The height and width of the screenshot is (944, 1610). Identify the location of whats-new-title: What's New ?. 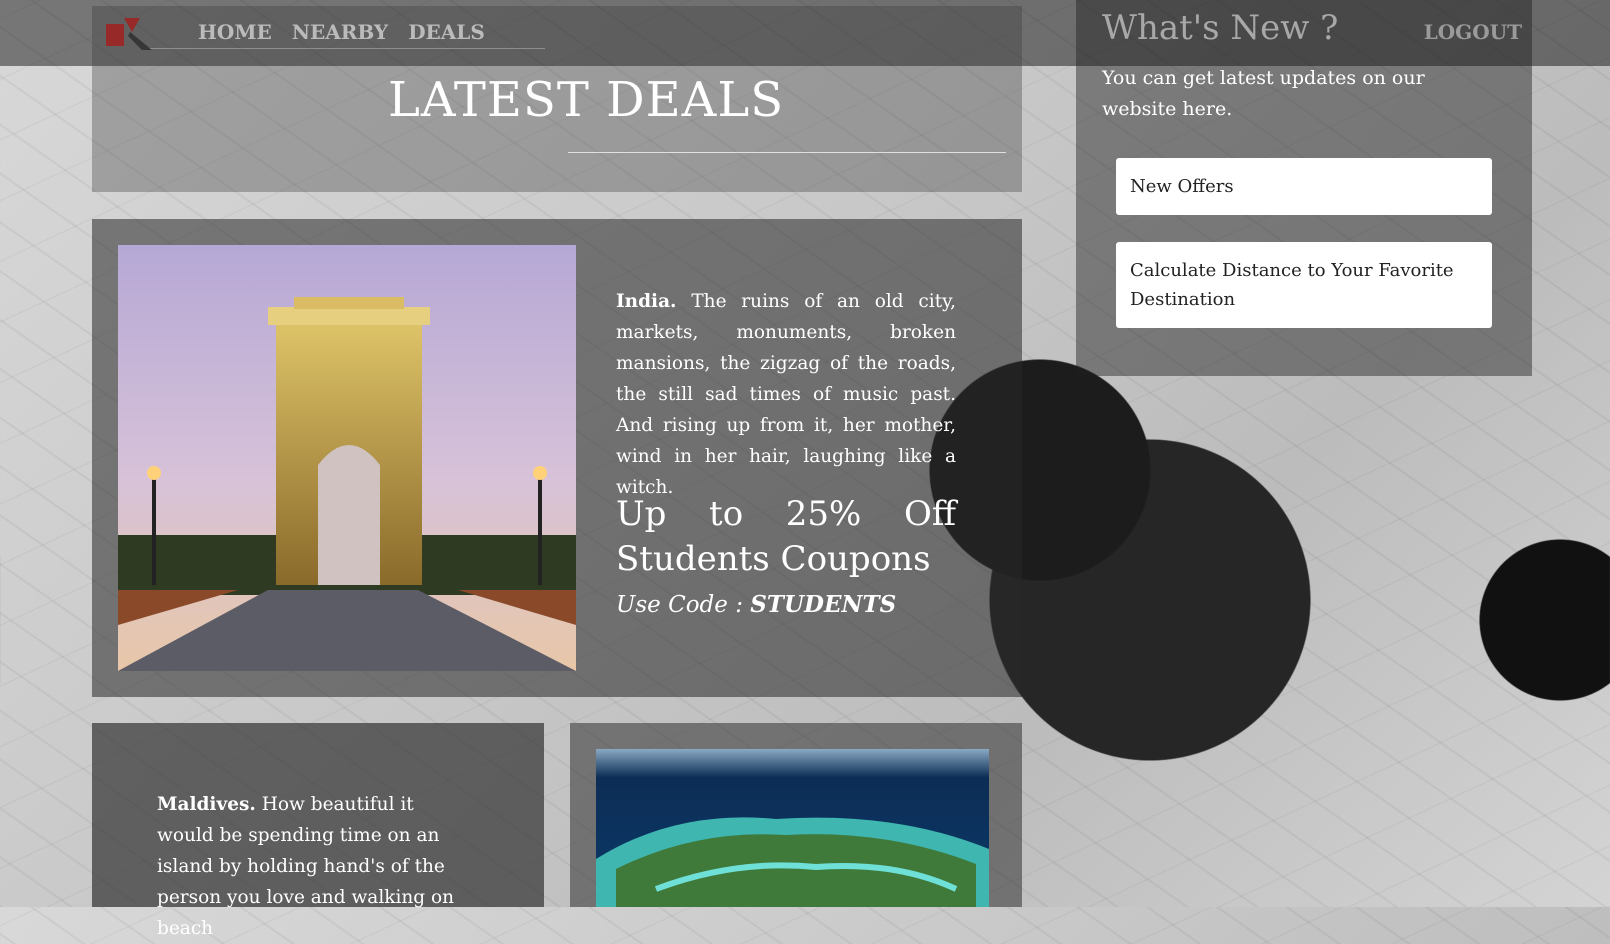
(1220, 28).